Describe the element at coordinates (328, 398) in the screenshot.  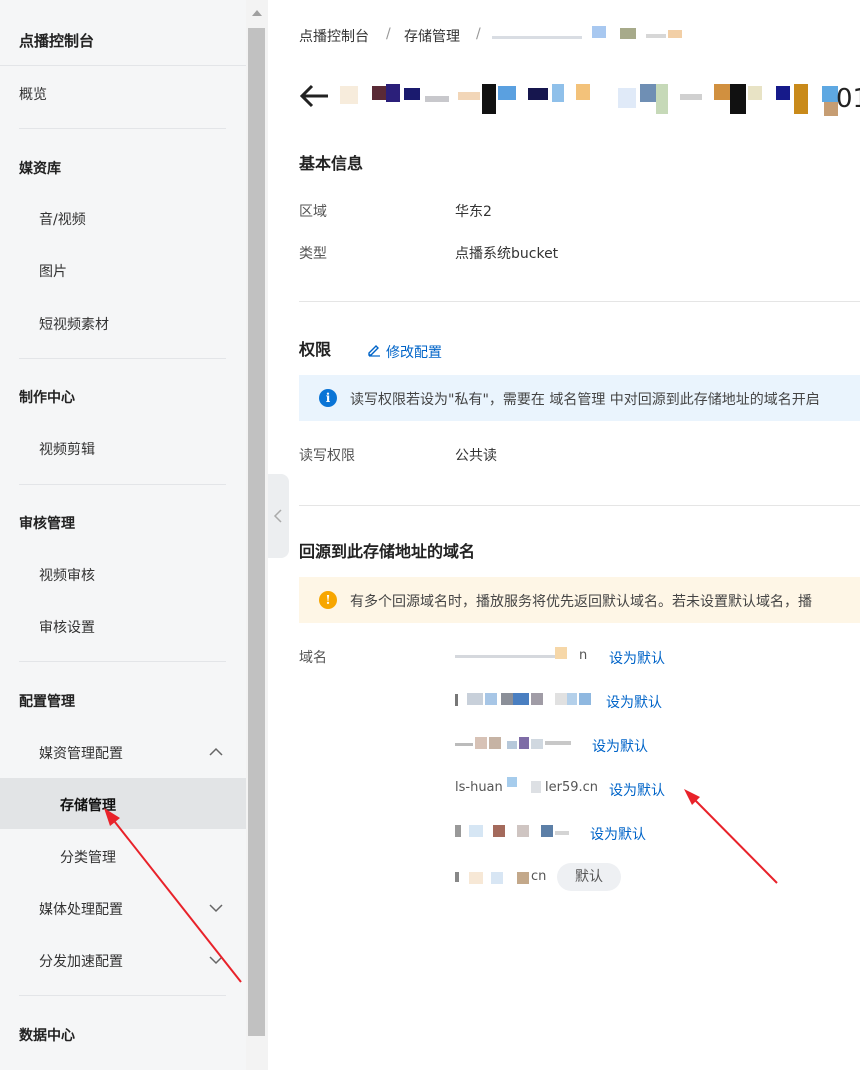
I see `info-circle-icon: i` at that location.